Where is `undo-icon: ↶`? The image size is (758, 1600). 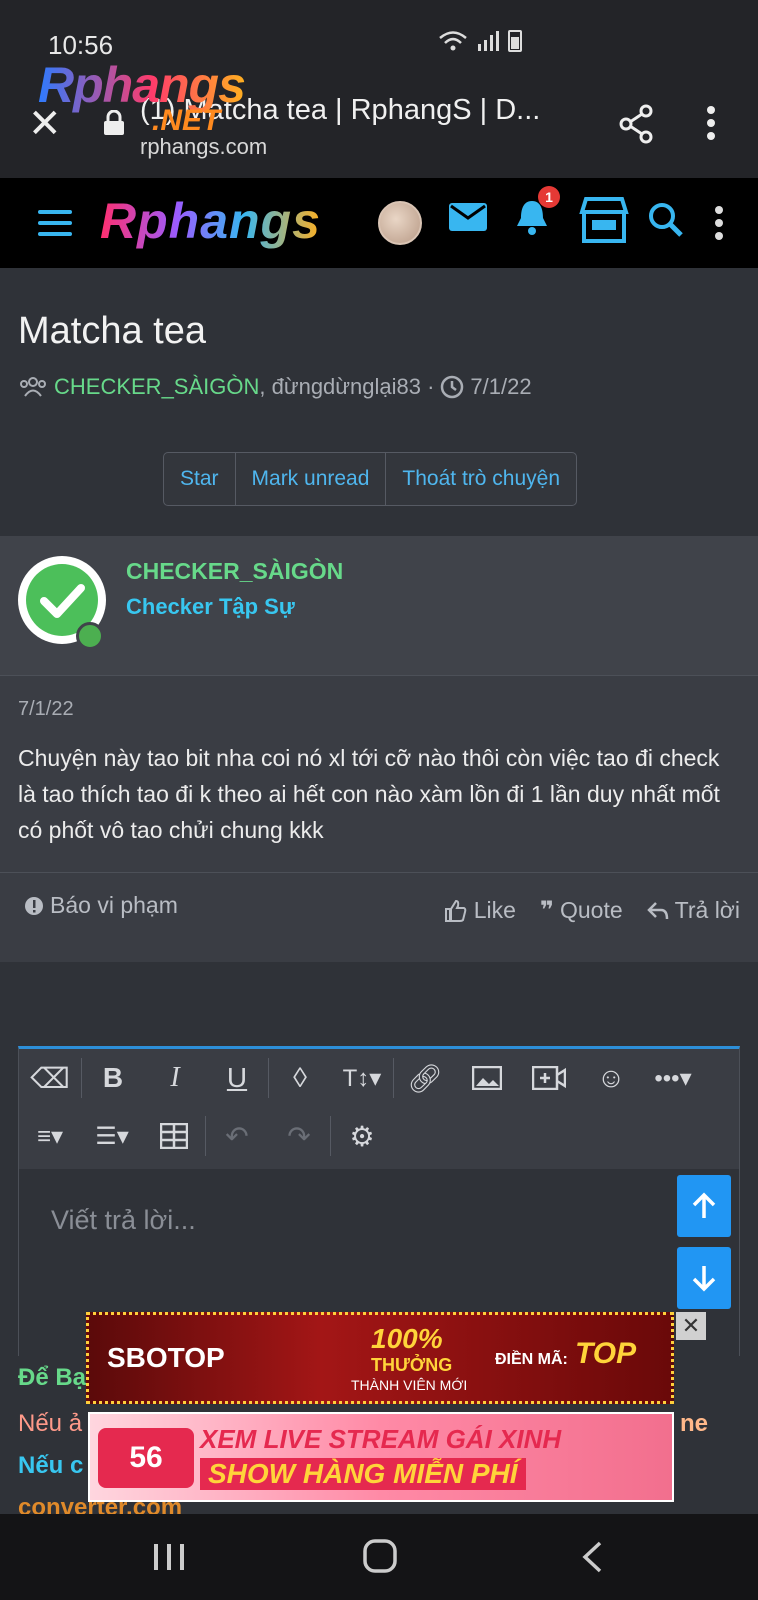 undo-icon: ↶ is located at coordinates (237, 1136).